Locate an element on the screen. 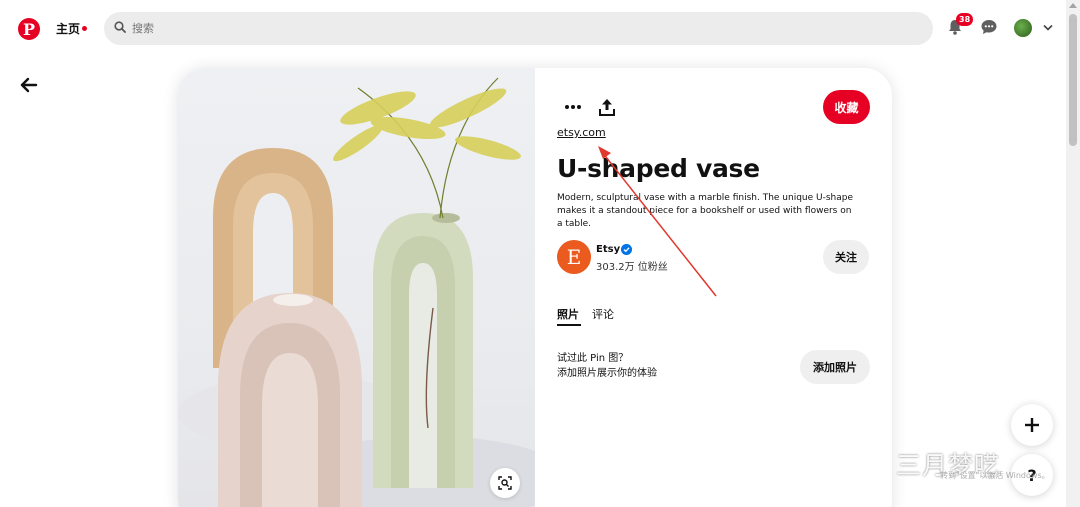 The image size is (1080, 507). search-input is located at coordinates (522, 28).